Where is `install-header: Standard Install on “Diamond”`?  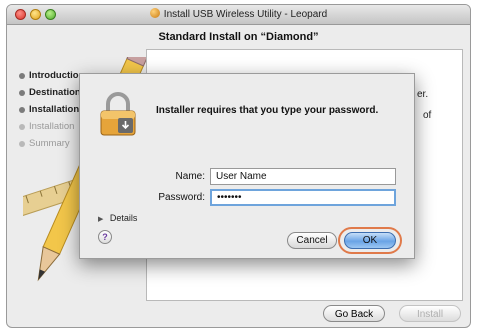
install-header: Standard Install on “Diamond” is located at coordinates (238, 37).